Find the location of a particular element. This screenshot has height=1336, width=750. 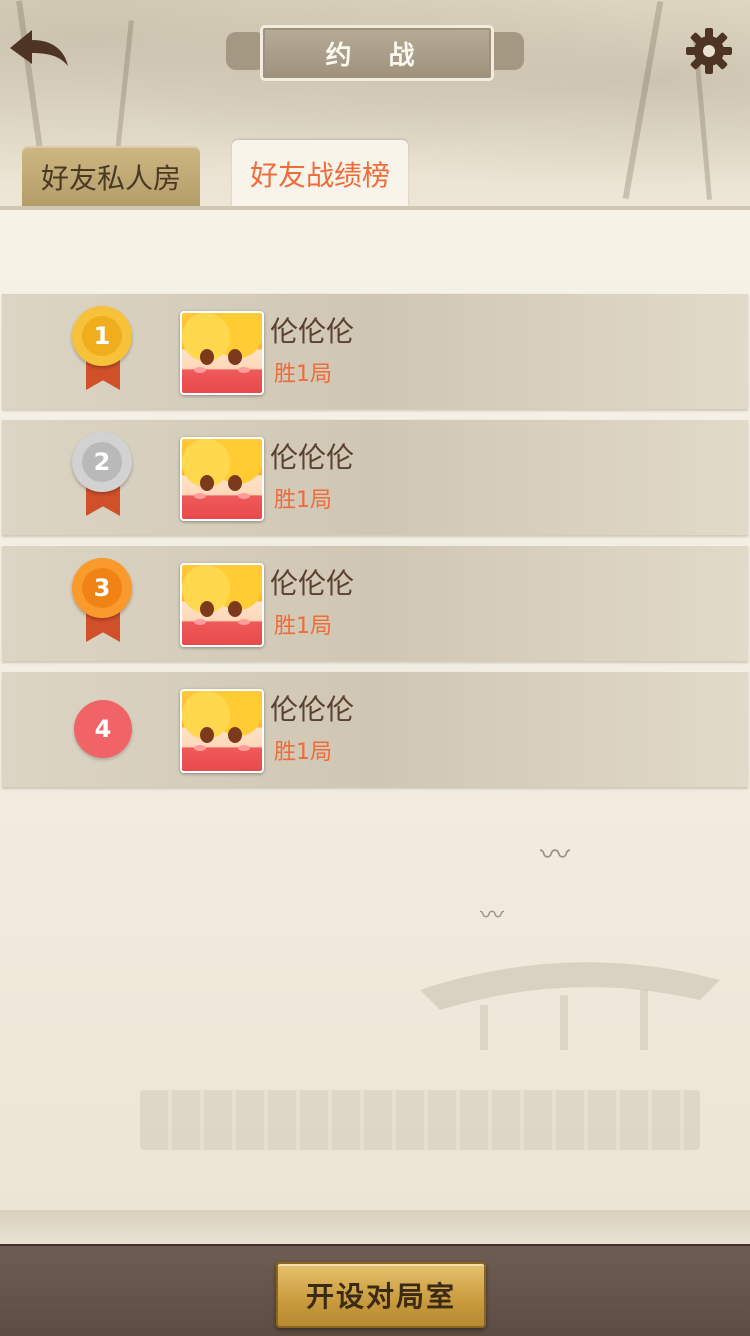

tab-leaderboard: 好友战绩榜 is located at coordinates (320, 174).